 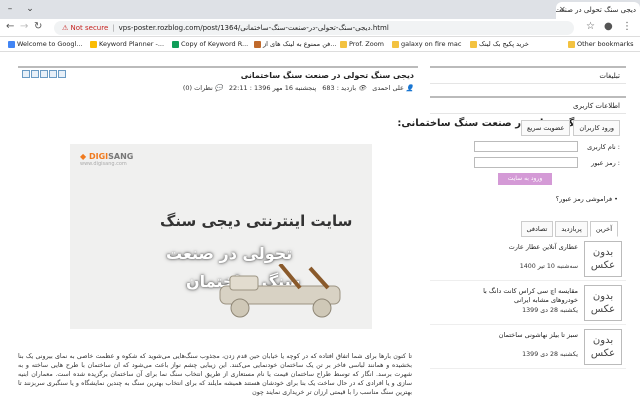 What do you see at coordinates (344, 88) in the screenshot?
I see `views-meta: 👁 بازدید : 683` at bounding box center [344, 88].